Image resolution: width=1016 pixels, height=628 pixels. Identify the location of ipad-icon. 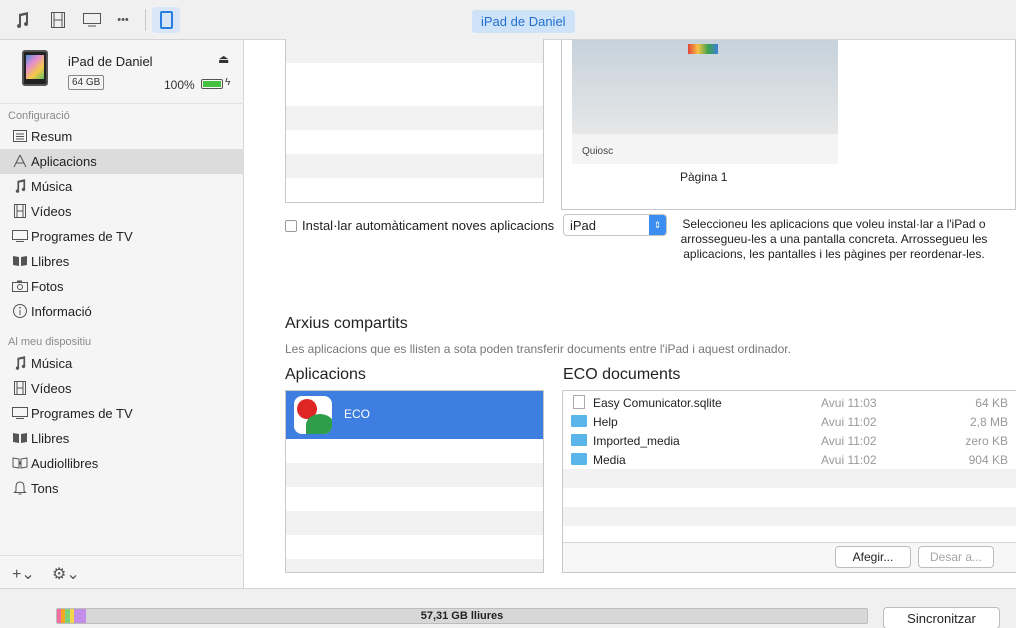
(166, 20).